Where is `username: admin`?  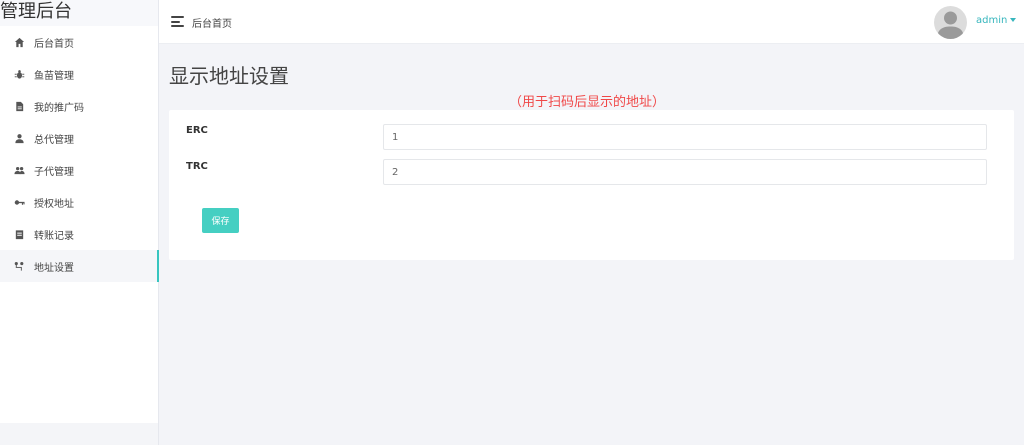
username: admin is located at coordinates (992, 20).